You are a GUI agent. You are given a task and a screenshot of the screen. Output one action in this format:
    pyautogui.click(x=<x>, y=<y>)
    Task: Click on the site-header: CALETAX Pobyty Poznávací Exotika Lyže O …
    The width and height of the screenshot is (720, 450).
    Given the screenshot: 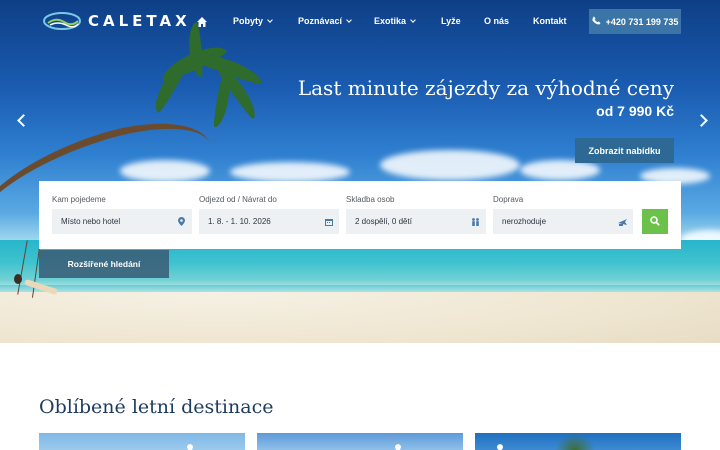 What is the action you would take?
    pyautogui.click(x=360, y=22)
    